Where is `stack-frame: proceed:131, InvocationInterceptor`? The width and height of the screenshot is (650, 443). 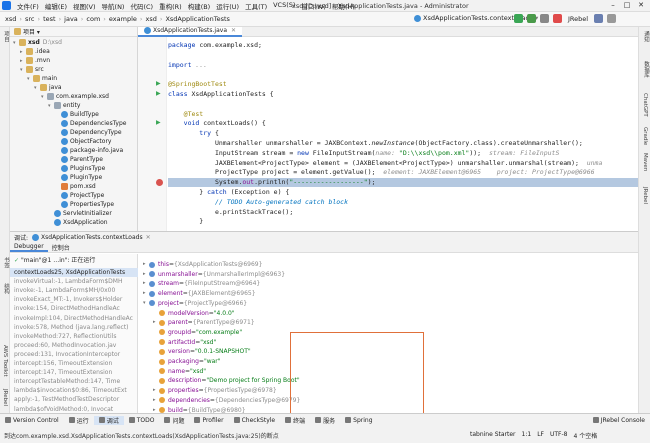 stack-frame: proceed:131, InvocationInterceptor is located at coordinates (75, 354).